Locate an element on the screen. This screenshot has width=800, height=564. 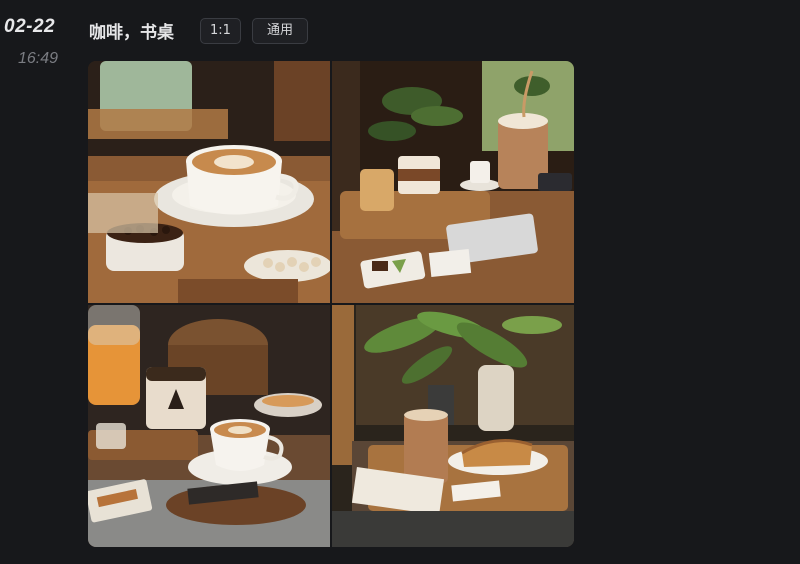
iced-coffee-toast-picture is located at coordinates (453, 426).